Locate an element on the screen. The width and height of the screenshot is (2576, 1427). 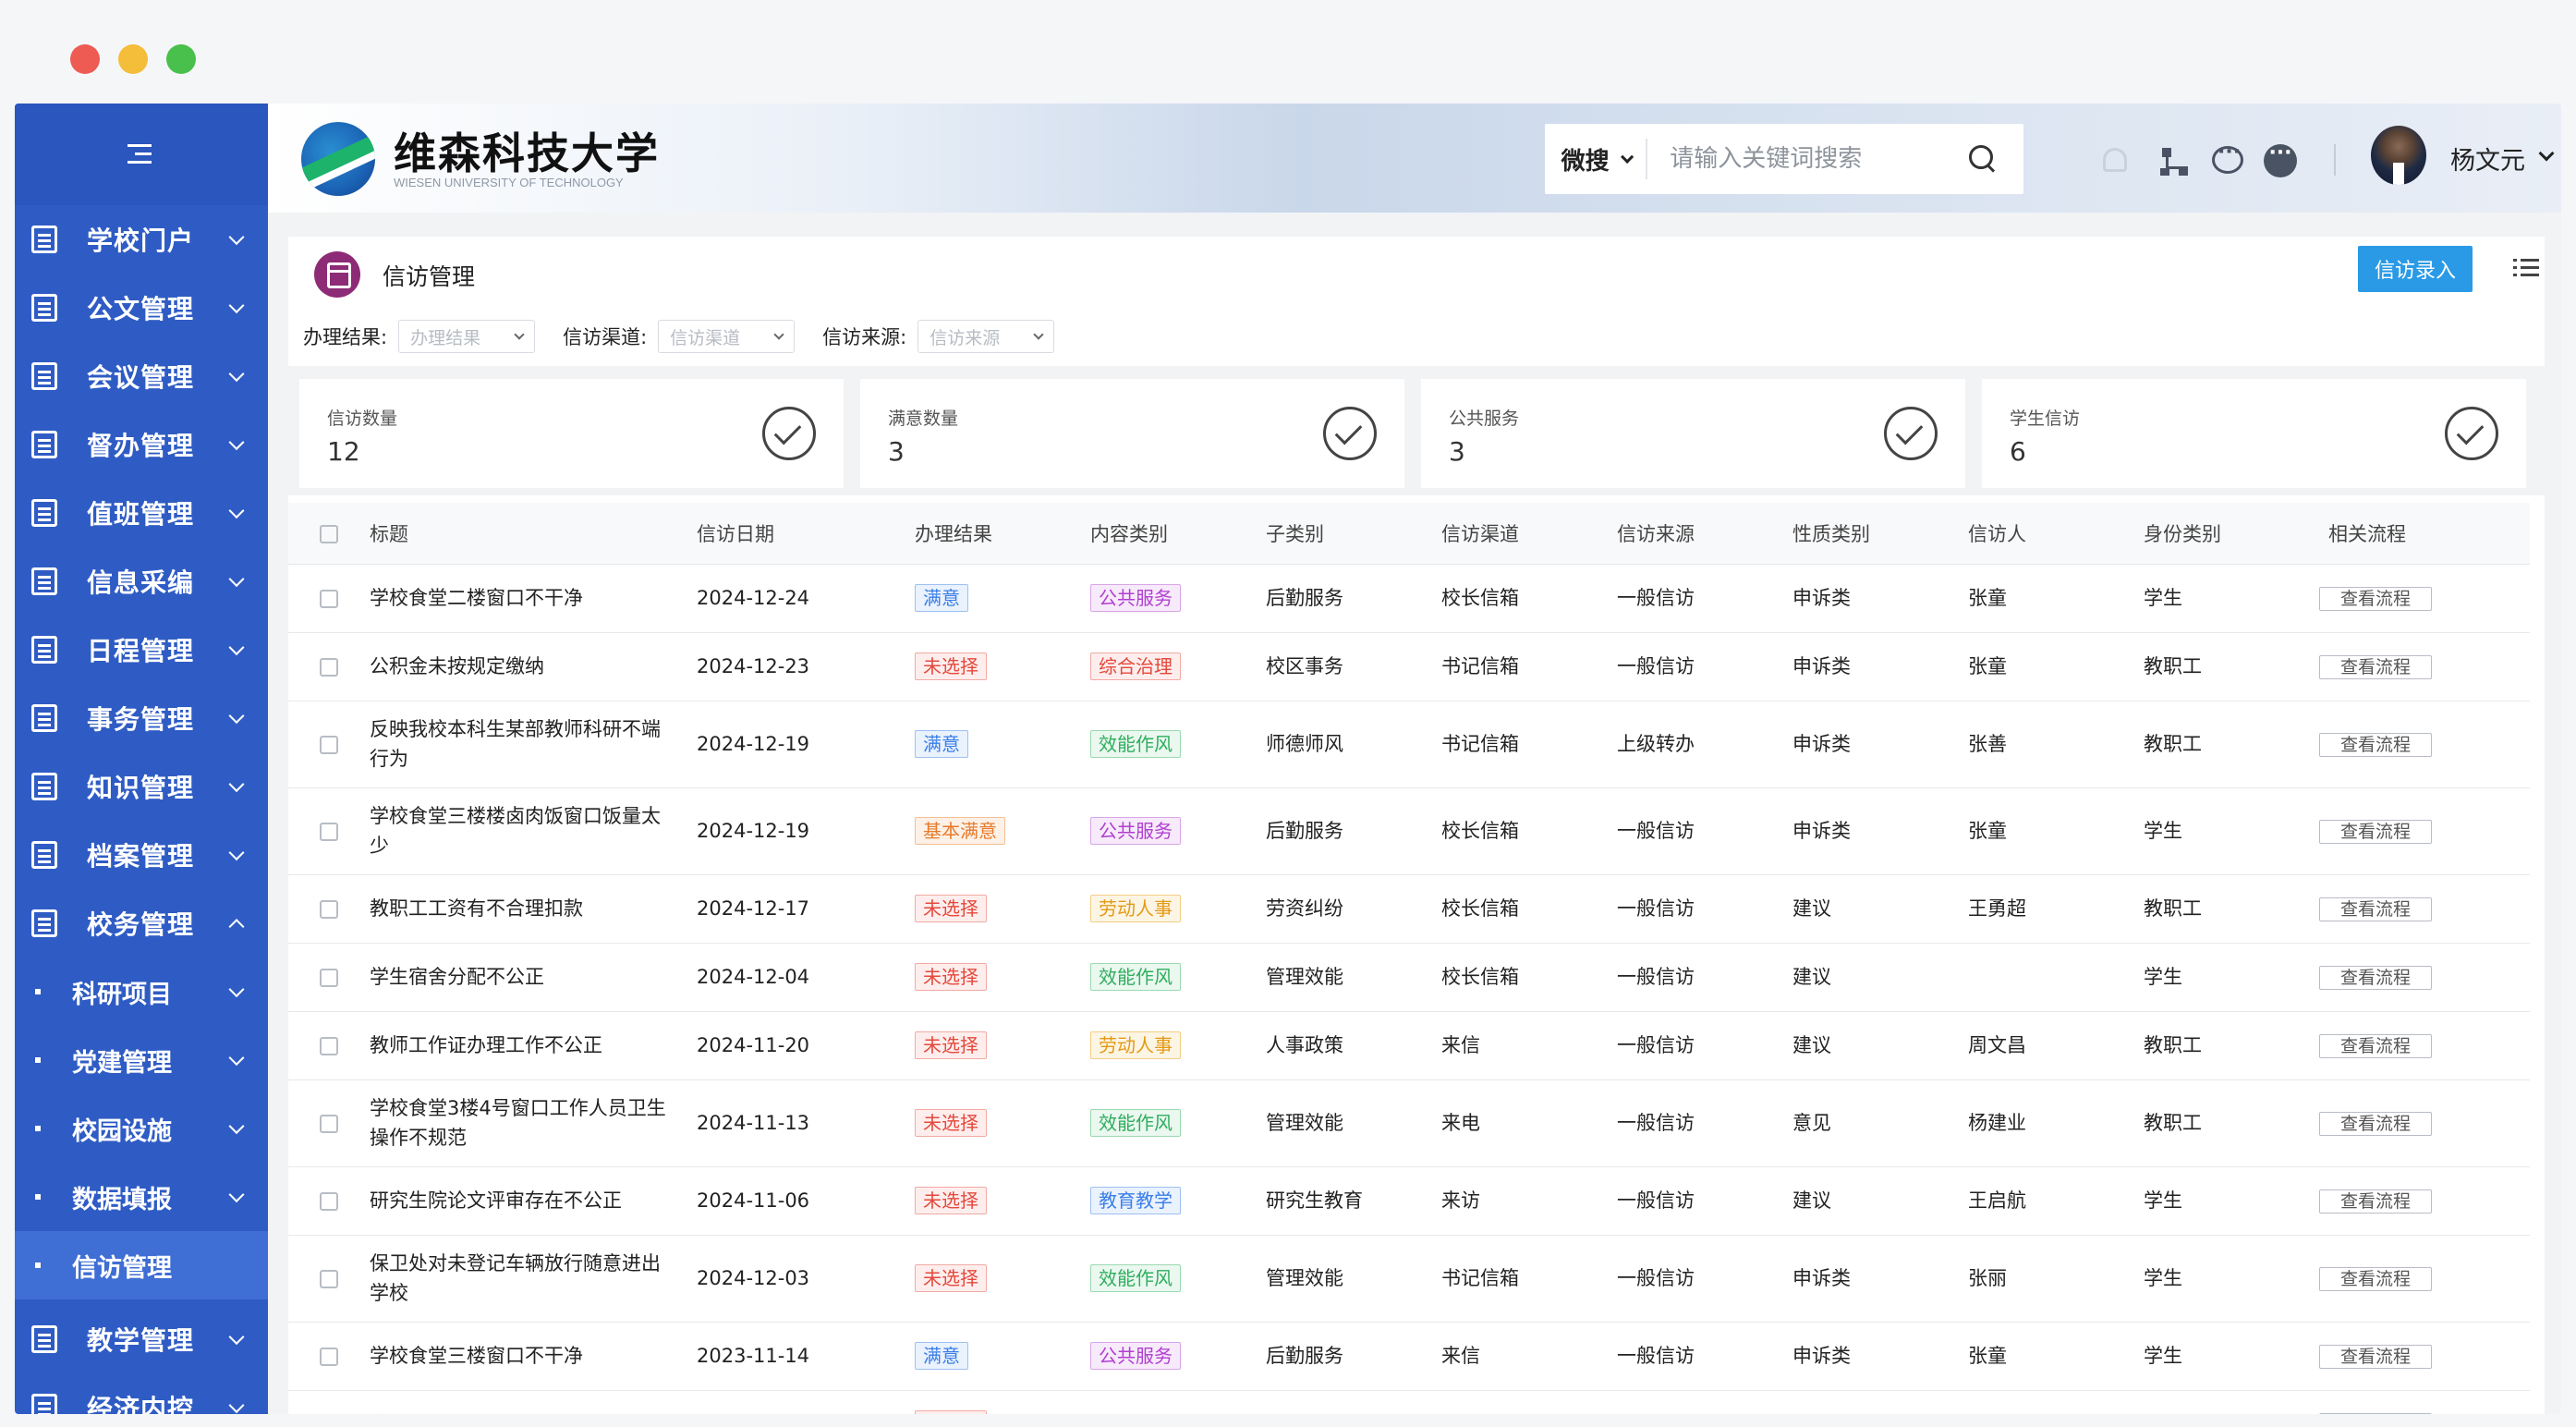
petition-title: 反映我校本科生某部教师科研不端行为 is located at coordinates (533, 744).